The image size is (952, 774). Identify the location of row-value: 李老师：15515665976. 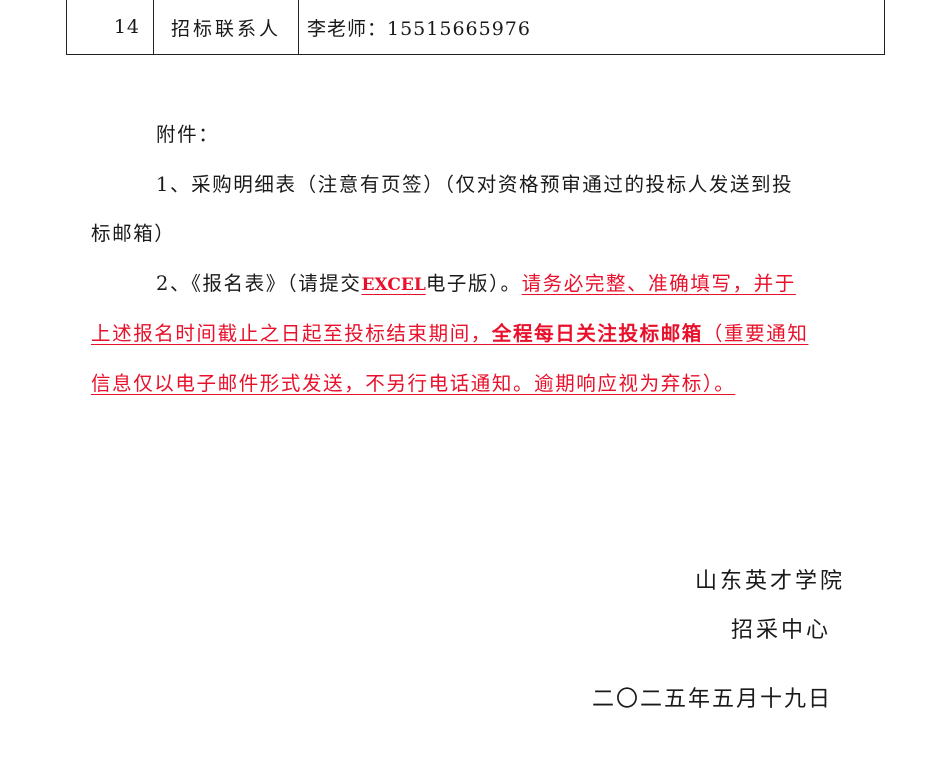
(591, 27).